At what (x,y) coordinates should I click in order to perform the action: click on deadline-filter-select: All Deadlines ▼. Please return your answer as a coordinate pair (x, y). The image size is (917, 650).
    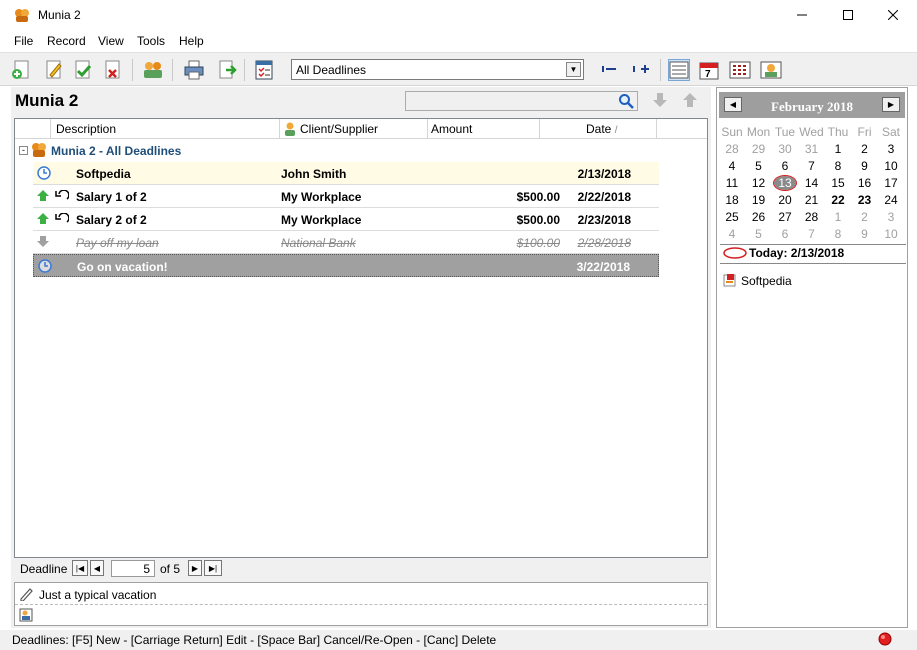
    Looking at the image, I should click on (437, 69).